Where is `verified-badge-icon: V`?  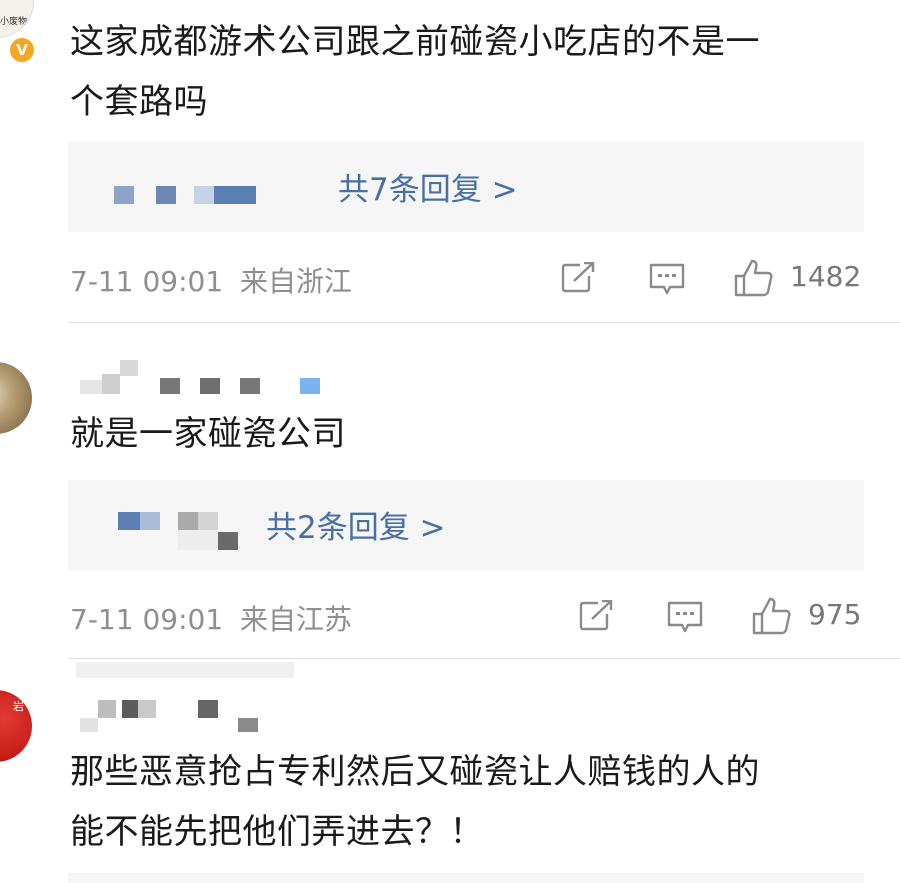
verified-badge-icon: V is located at coordinates (22, 50).